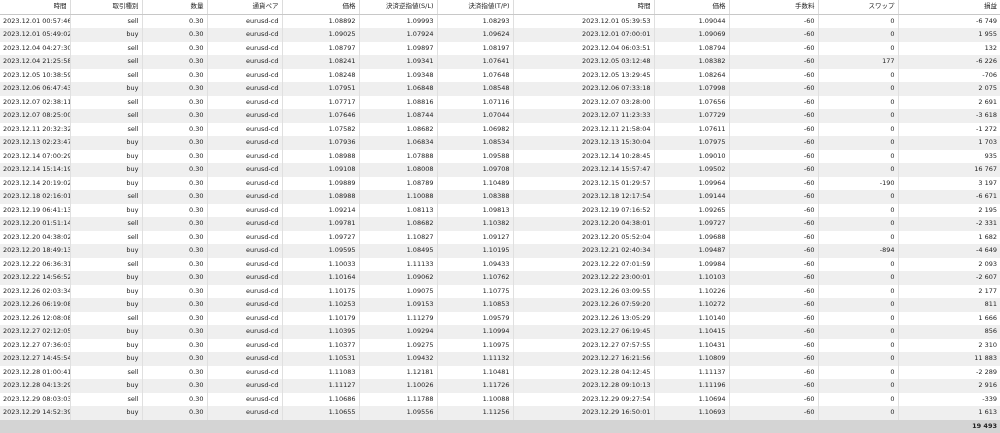 This screenshot has height=433, width=1000. What do you see at coordinates (244, 7) in the screenshot?
I see `column-header-symbol: 通貨ペア` at bounding box center [244, 7].